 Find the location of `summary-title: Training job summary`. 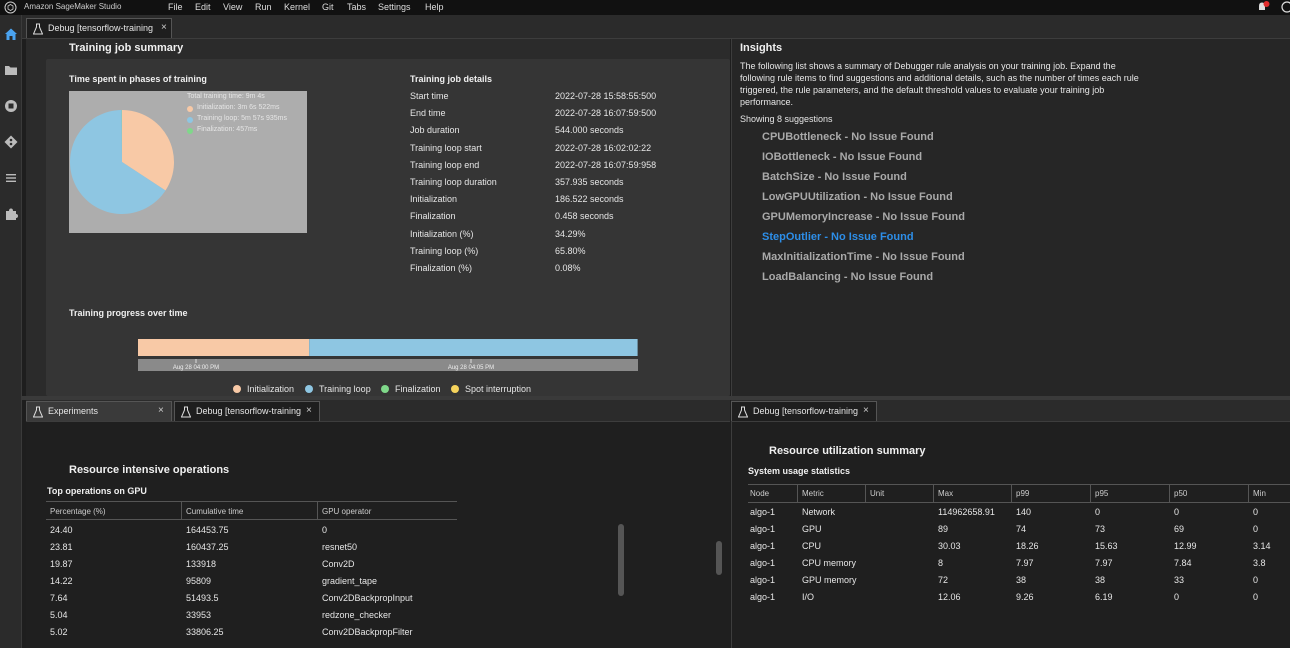

summary-title: Training job summary is located at coordinates (126, 48).